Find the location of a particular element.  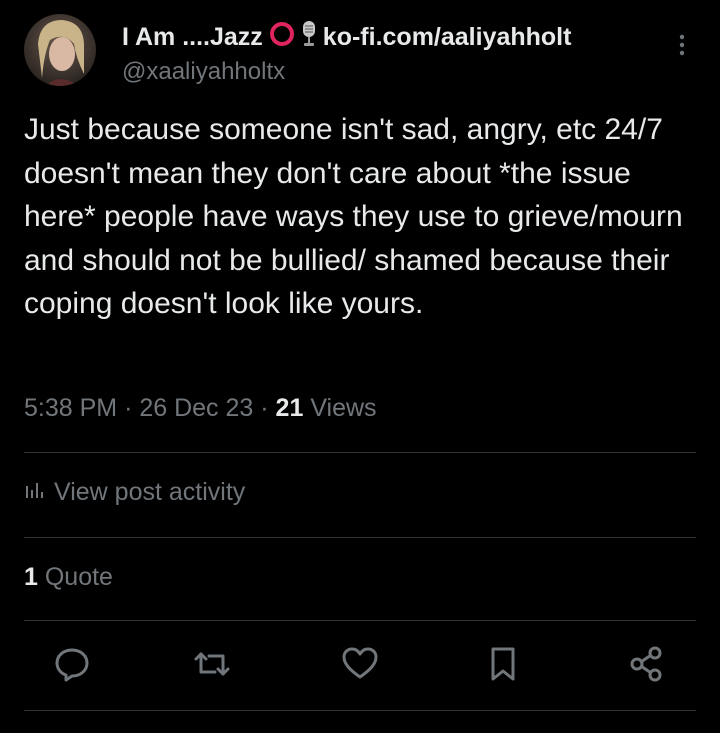

retweet-button is located at coordinates (212, 666).